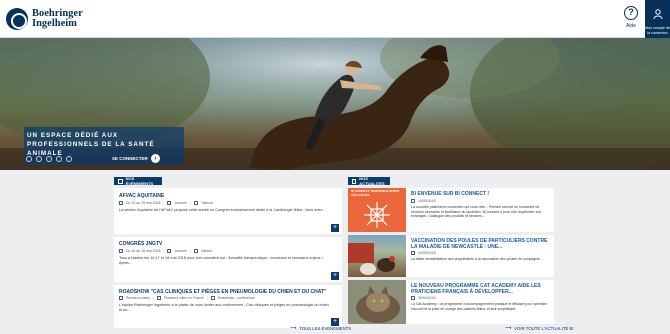 Image resolution: width=670 pixels, height=334 pixels. What do you see at coordinates (657, 30) in the screenshot?
I see `account-label: Mon compte de la connexion` at bounding box center [657, 30].